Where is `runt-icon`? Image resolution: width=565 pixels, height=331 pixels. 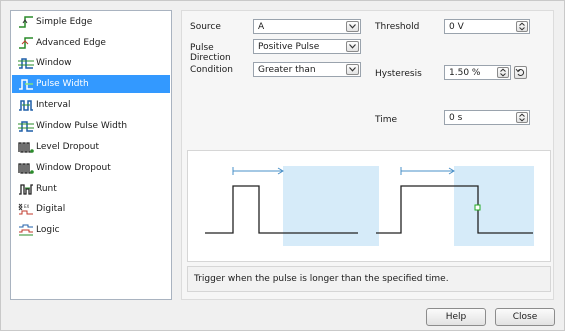 runt-icon is located at coordinates (26, 189).